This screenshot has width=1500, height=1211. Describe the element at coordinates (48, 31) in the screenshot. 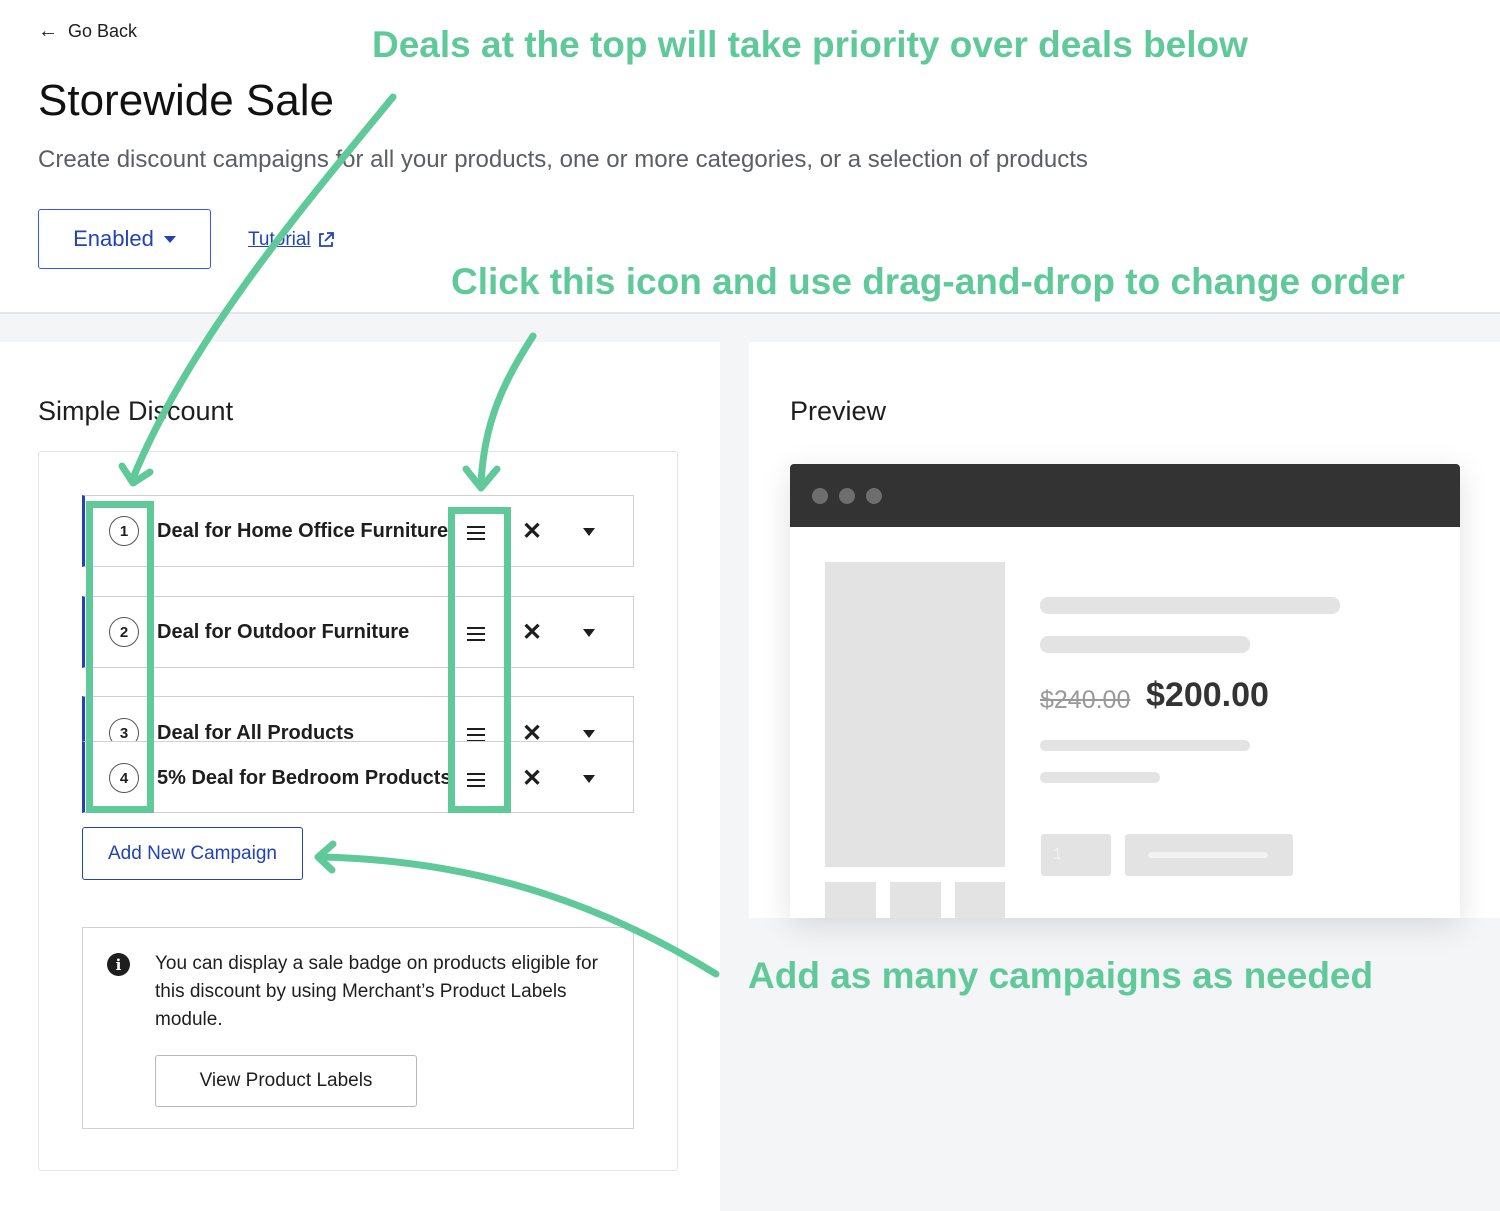

I see `arrow-left-icon: ←` at that location.